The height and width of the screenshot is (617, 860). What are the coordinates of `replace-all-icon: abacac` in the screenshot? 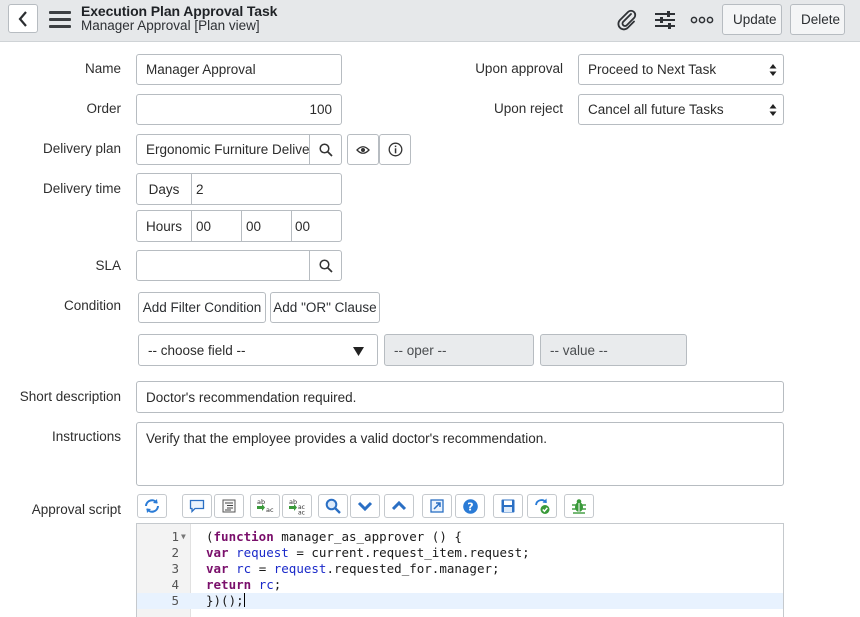 It's located at (297, 507).